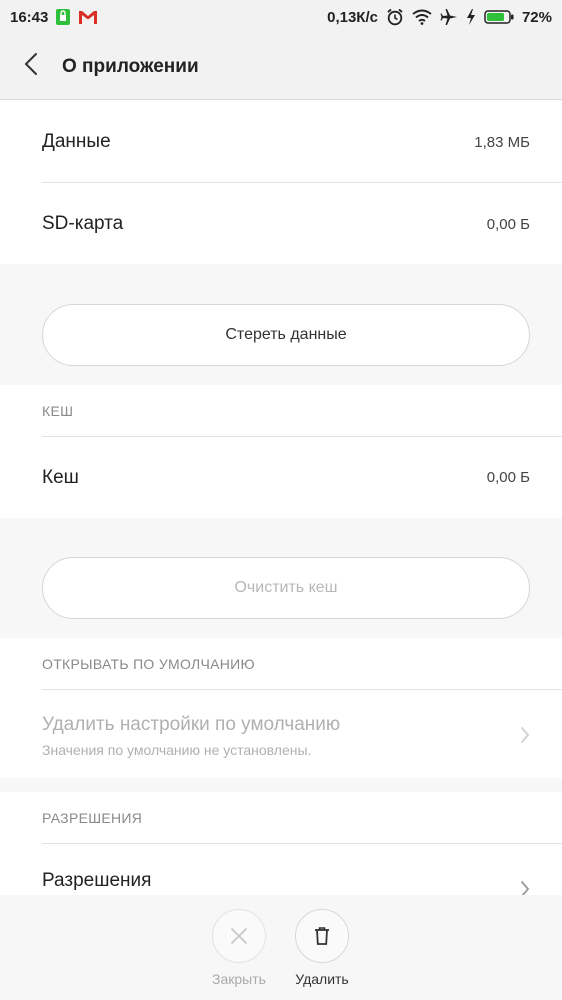  I want to click on back-button, so click(31, 67).